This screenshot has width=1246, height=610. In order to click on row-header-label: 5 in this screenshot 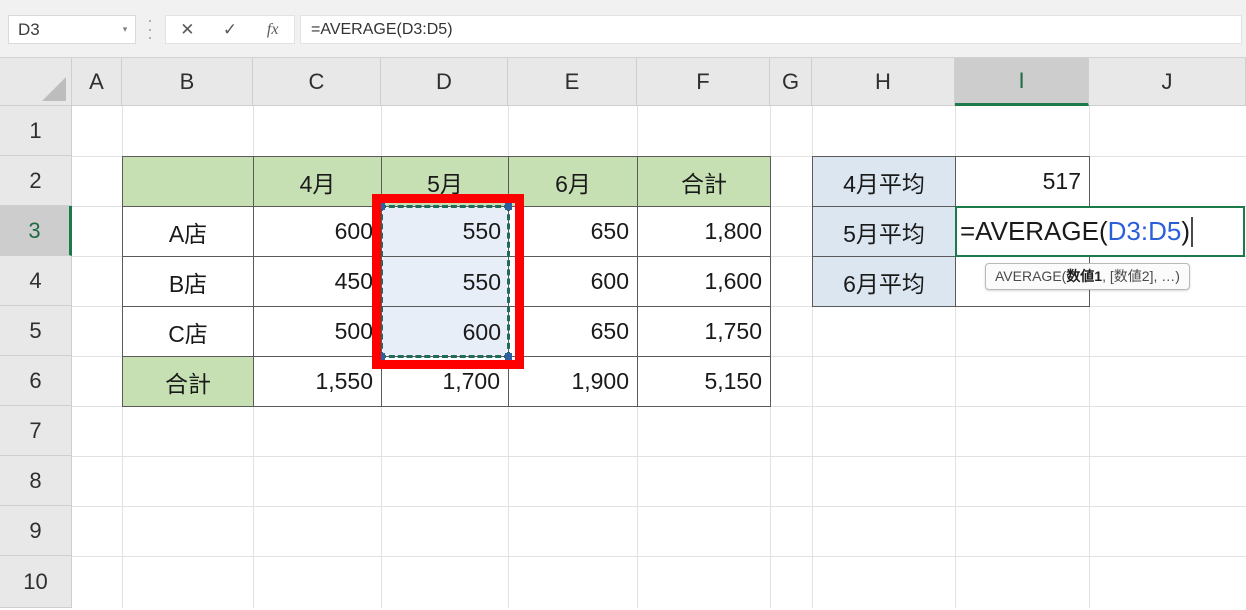, I will do `click(35, 330)`.